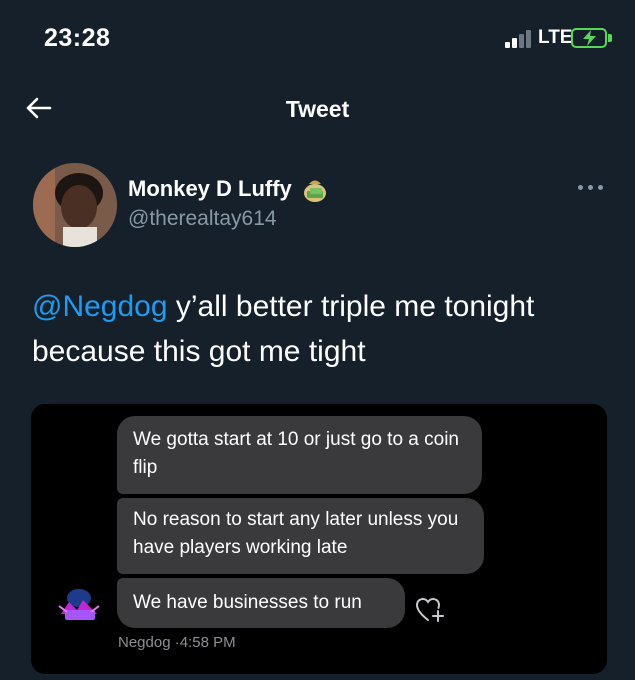 Image resolution: width=635 pixels, height=680 pixels. What do you see at coordinates (75, 205) in the screenshot?
I see `avatar` at bounding box center [75, 205].